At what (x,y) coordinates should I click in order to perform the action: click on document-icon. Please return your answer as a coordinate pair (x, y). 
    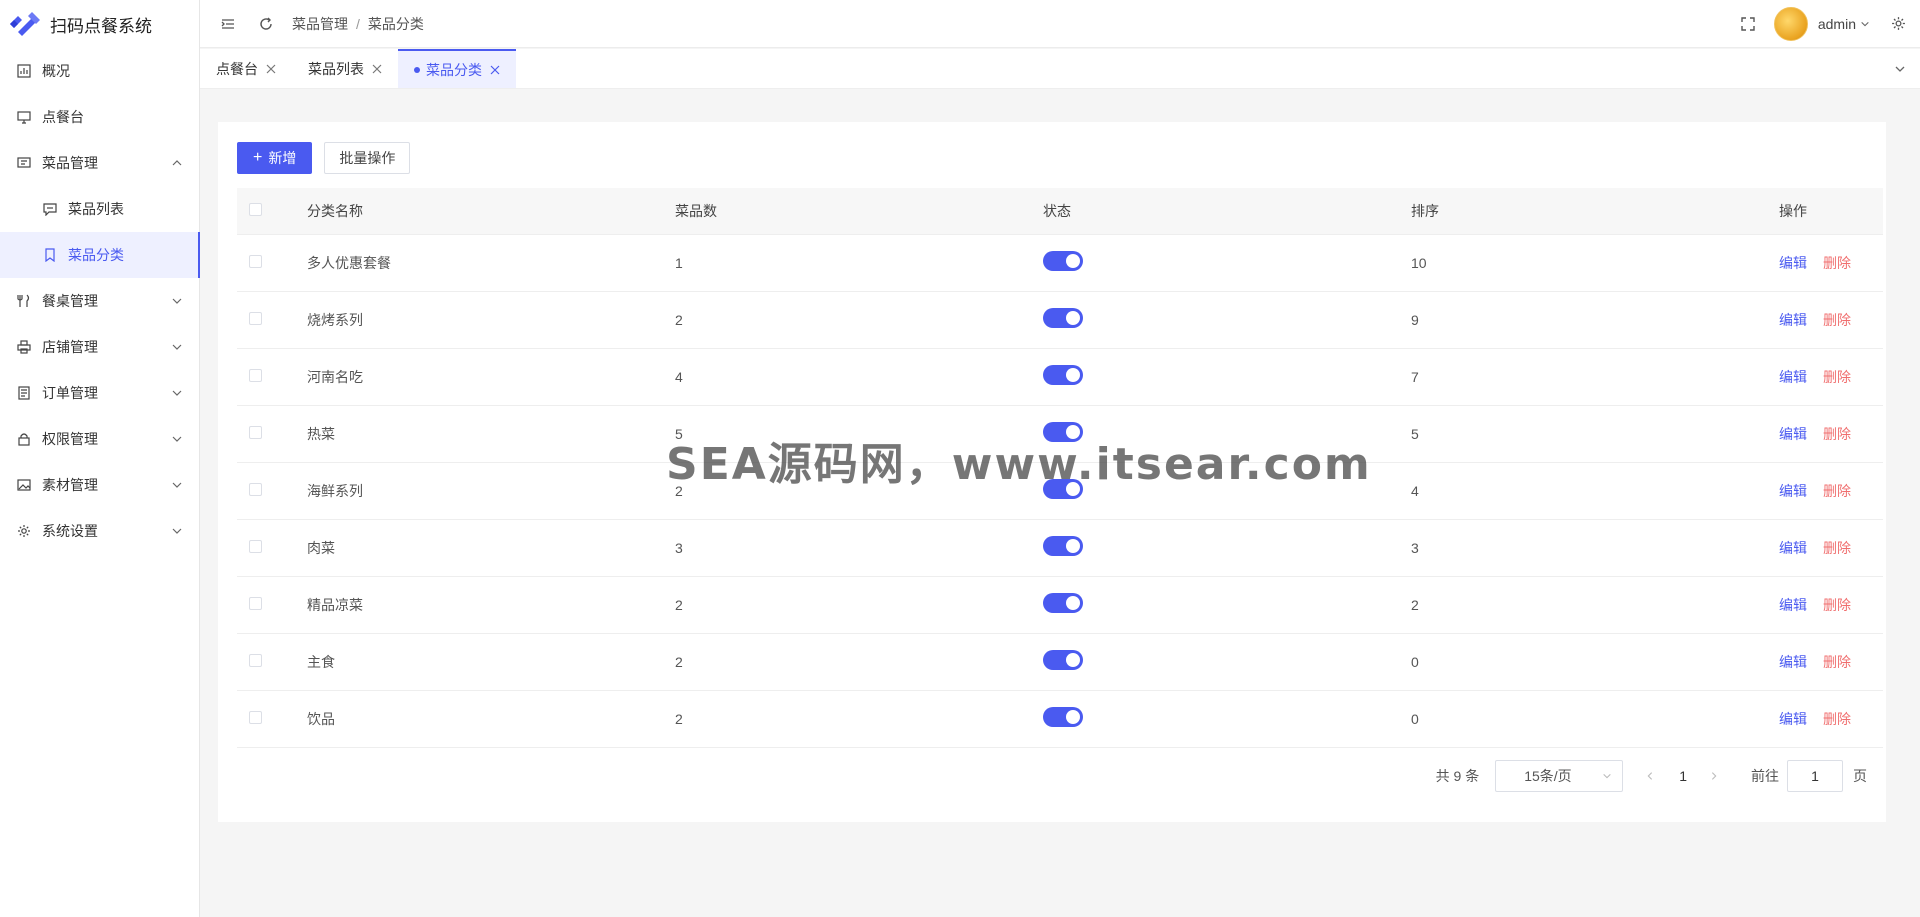
    Looking at the image, I should click on (24, 393).